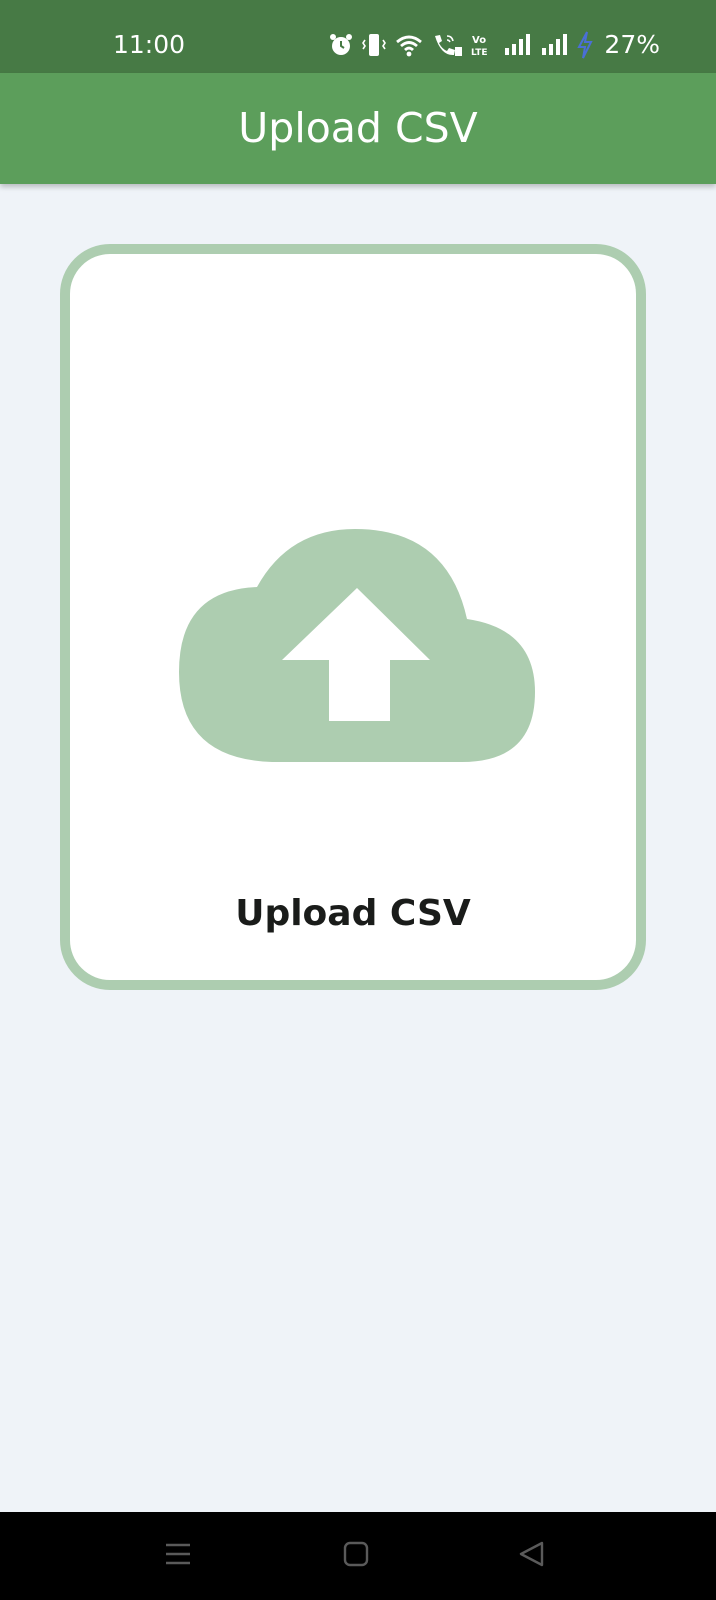 This screenshot has width=716, height=1600. Describe the element at coordinates (357, 649) in the screenshot. I see `cloud-upload-icon` at that location.